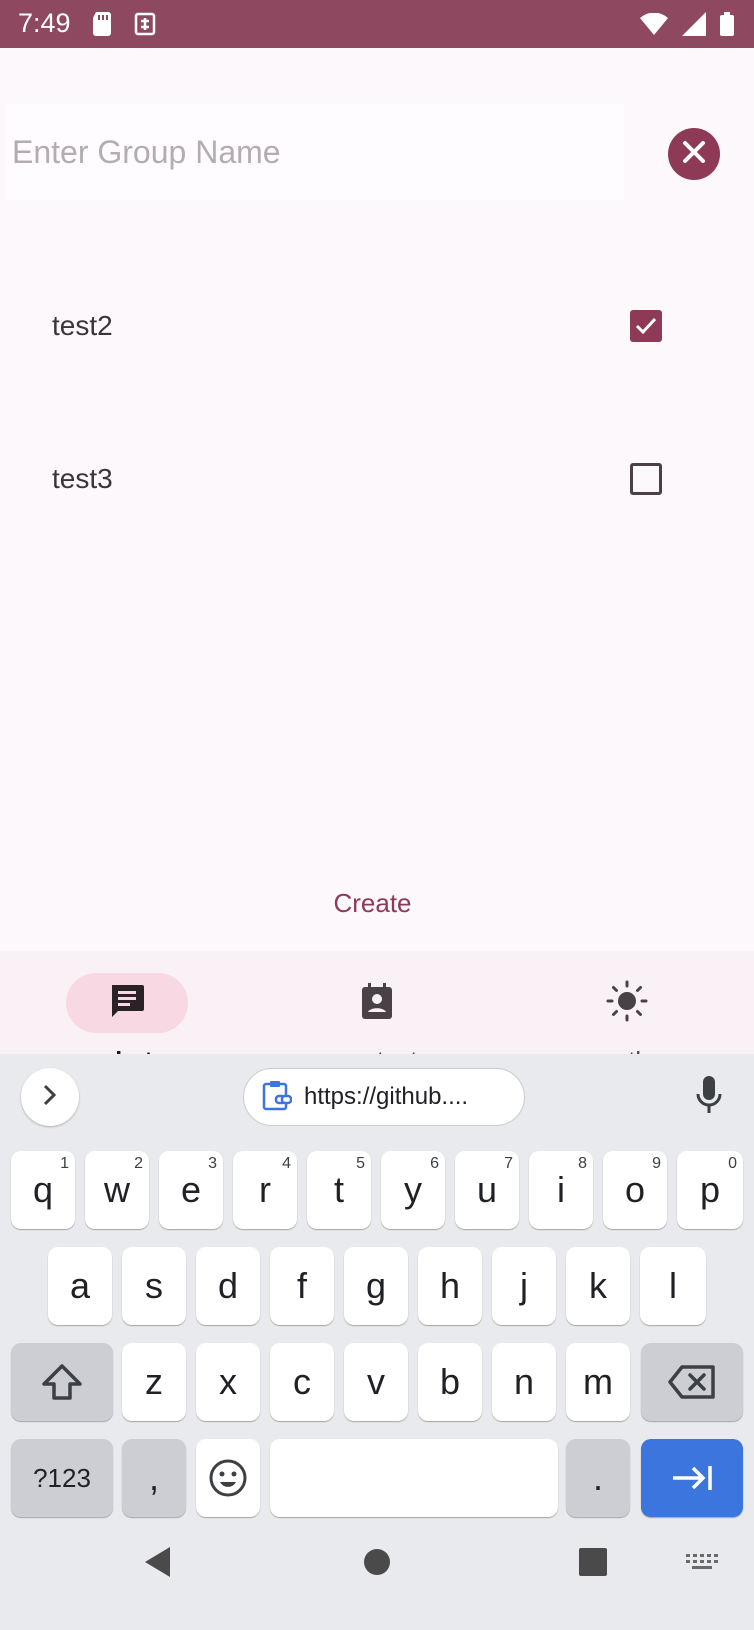 Image resolution: width=754 pixels, height=1630 pixels. I want to click on key-a: a, so click(80, 1286).